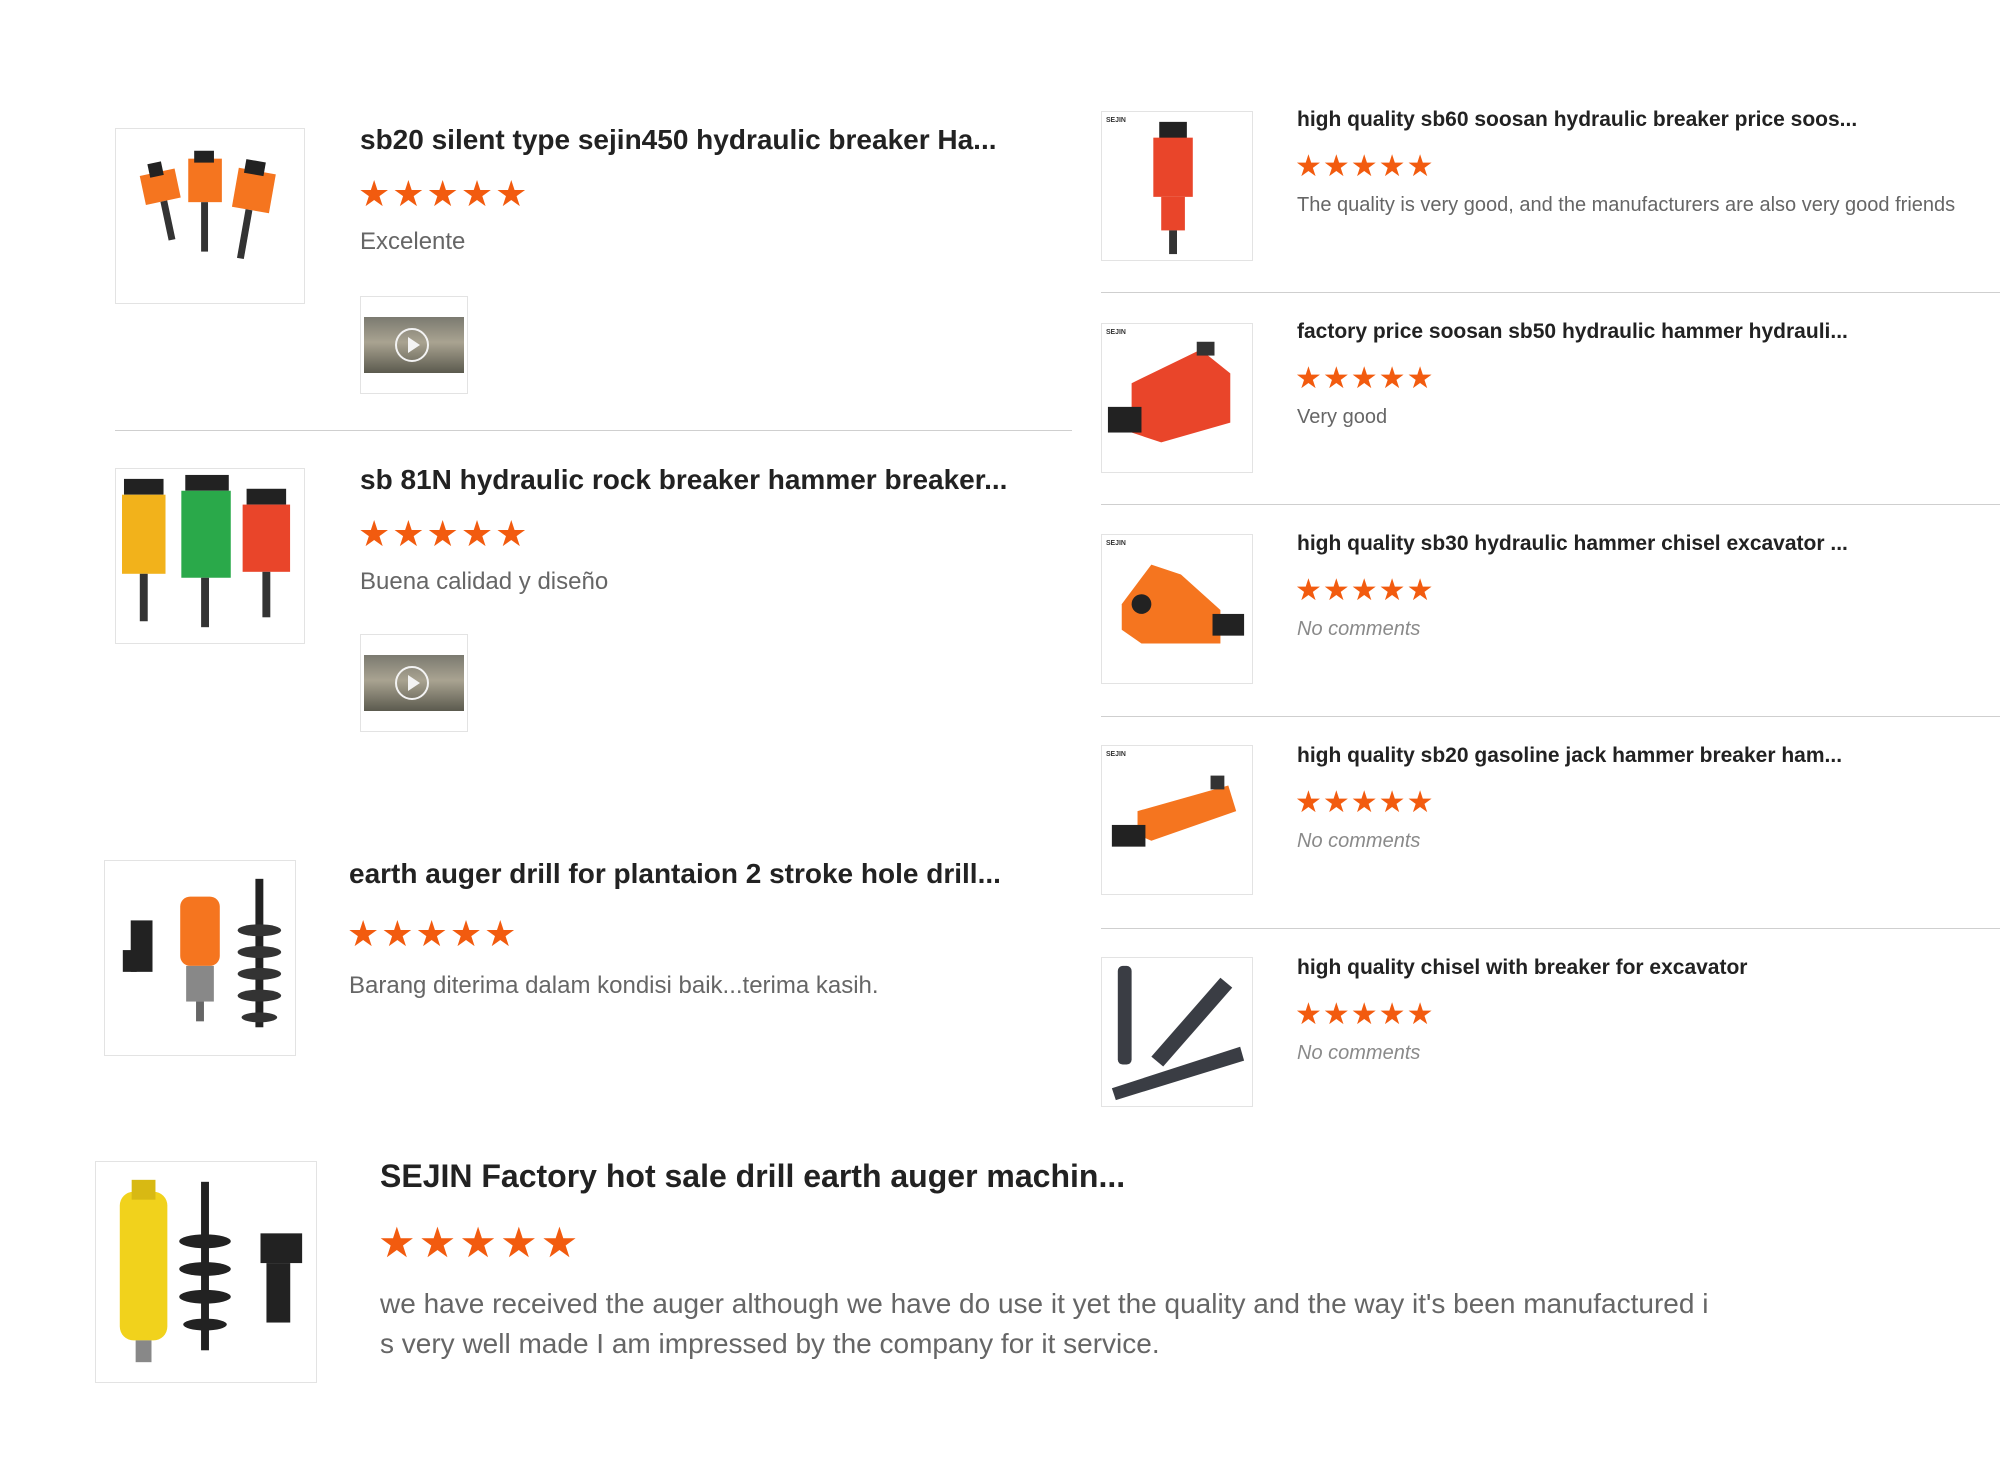 The height and width of the screenshot is (1474, 2000). What do you see at coordinates (1177, 820) in the screenshot?
I see `product-image-breaker-orange-small: SEJIN` at bounding box center [1177, 820].